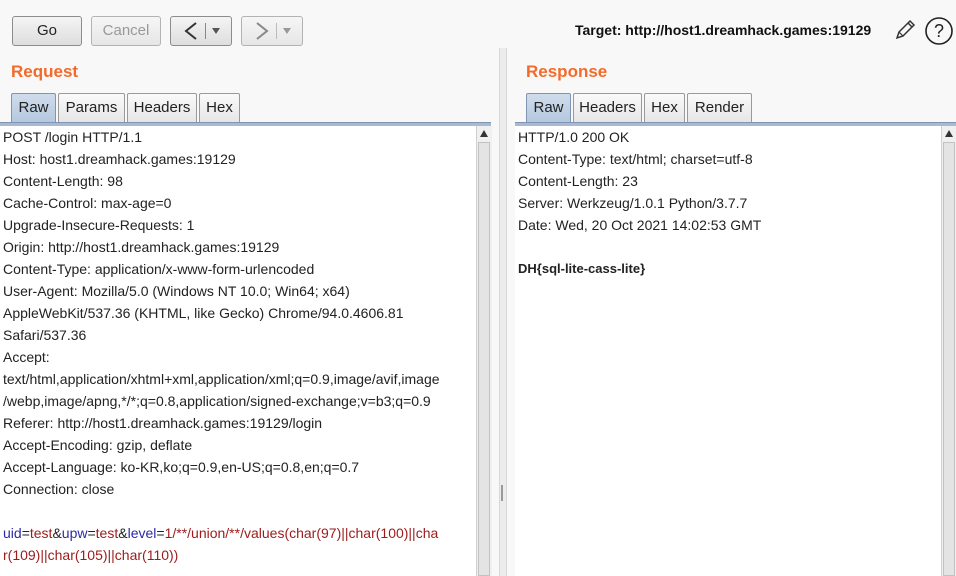  I want to click on param-key-uid: uid, so click(12, 533).